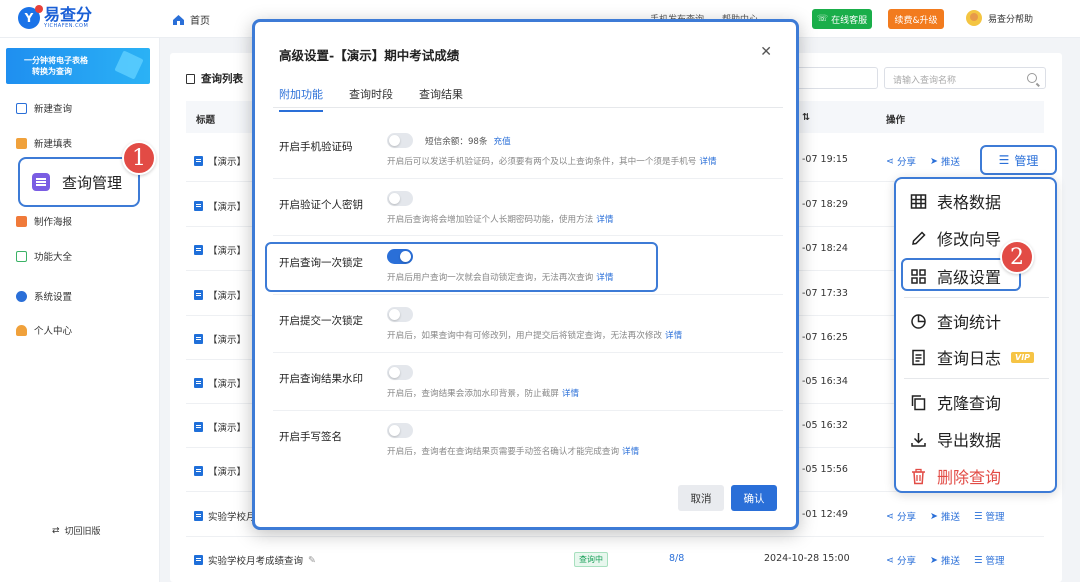 The height and width of the screenshot is (582, 1080). Describe the element at coordinates (825, 425) in the screenshot. I see `row-date: -05 16:32` at that location.